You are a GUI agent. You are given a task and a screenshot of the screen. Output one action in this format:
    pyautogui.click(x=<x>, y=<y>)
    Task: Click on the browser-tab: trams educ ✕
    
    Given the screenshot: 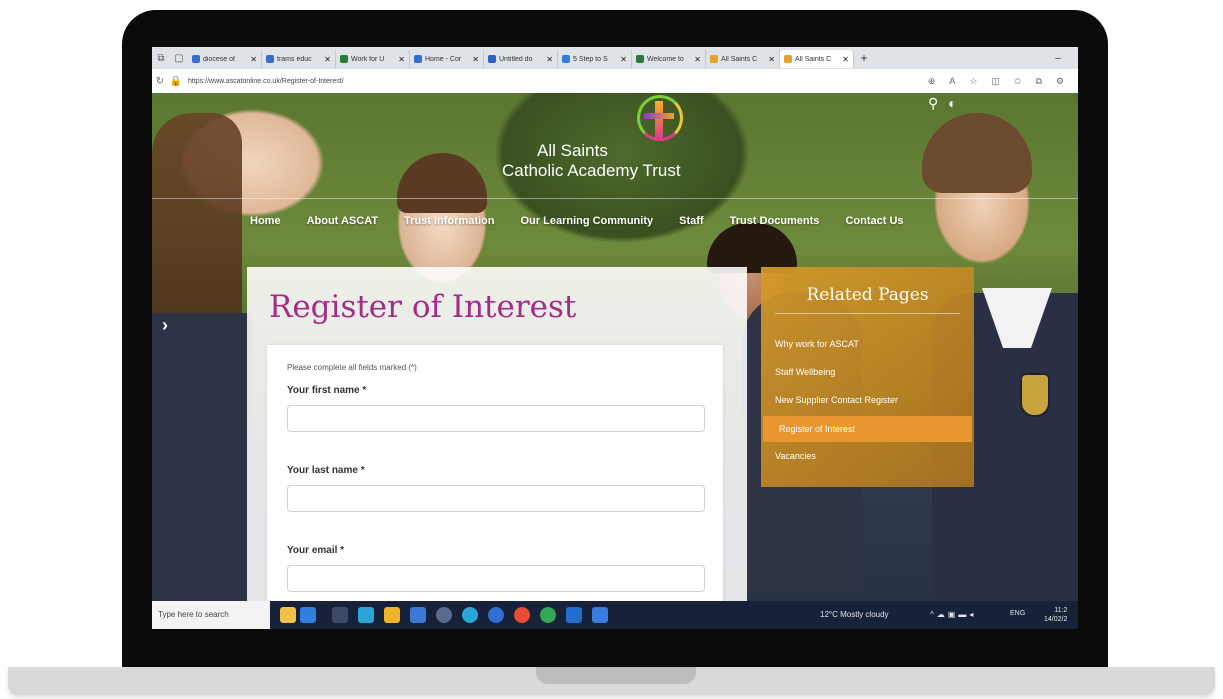 What is the action you would take?
    pyautogui.click(x=299, y=59)
    